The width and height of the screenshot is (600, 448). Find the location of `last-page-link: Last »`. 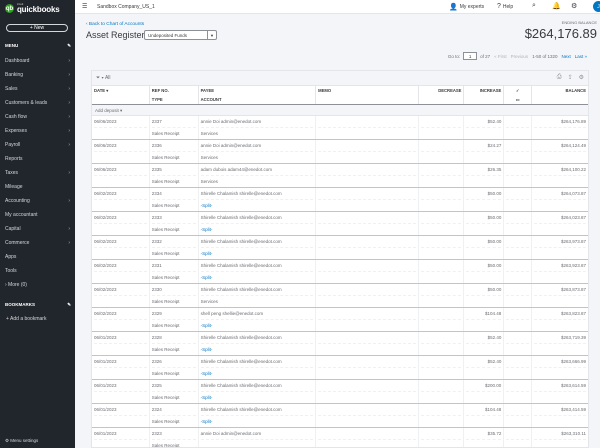

last-page-link: Last » is located at coordinates (581, 56).